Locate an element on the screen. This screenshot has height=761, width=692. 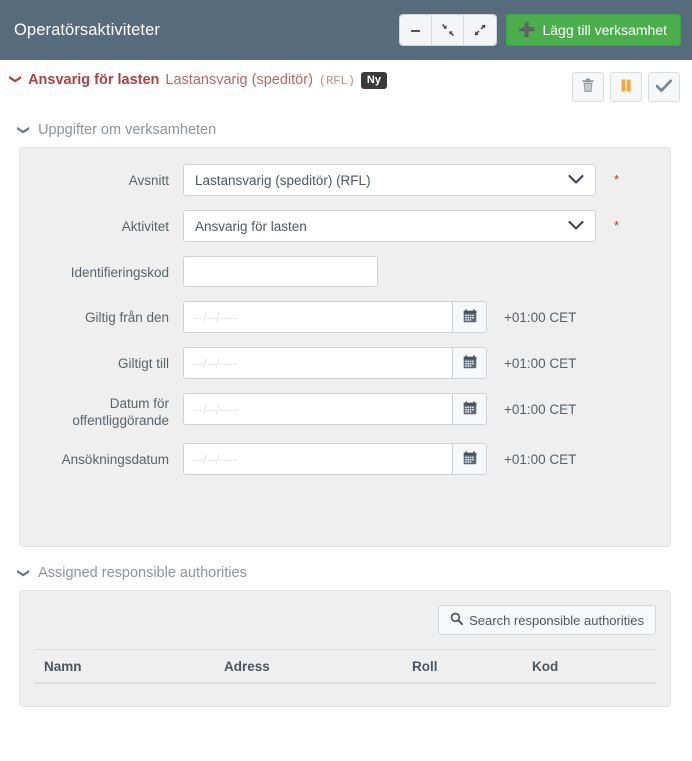
add-activity-label: Lägg till verksamhet is located at coordinates (604, 30).